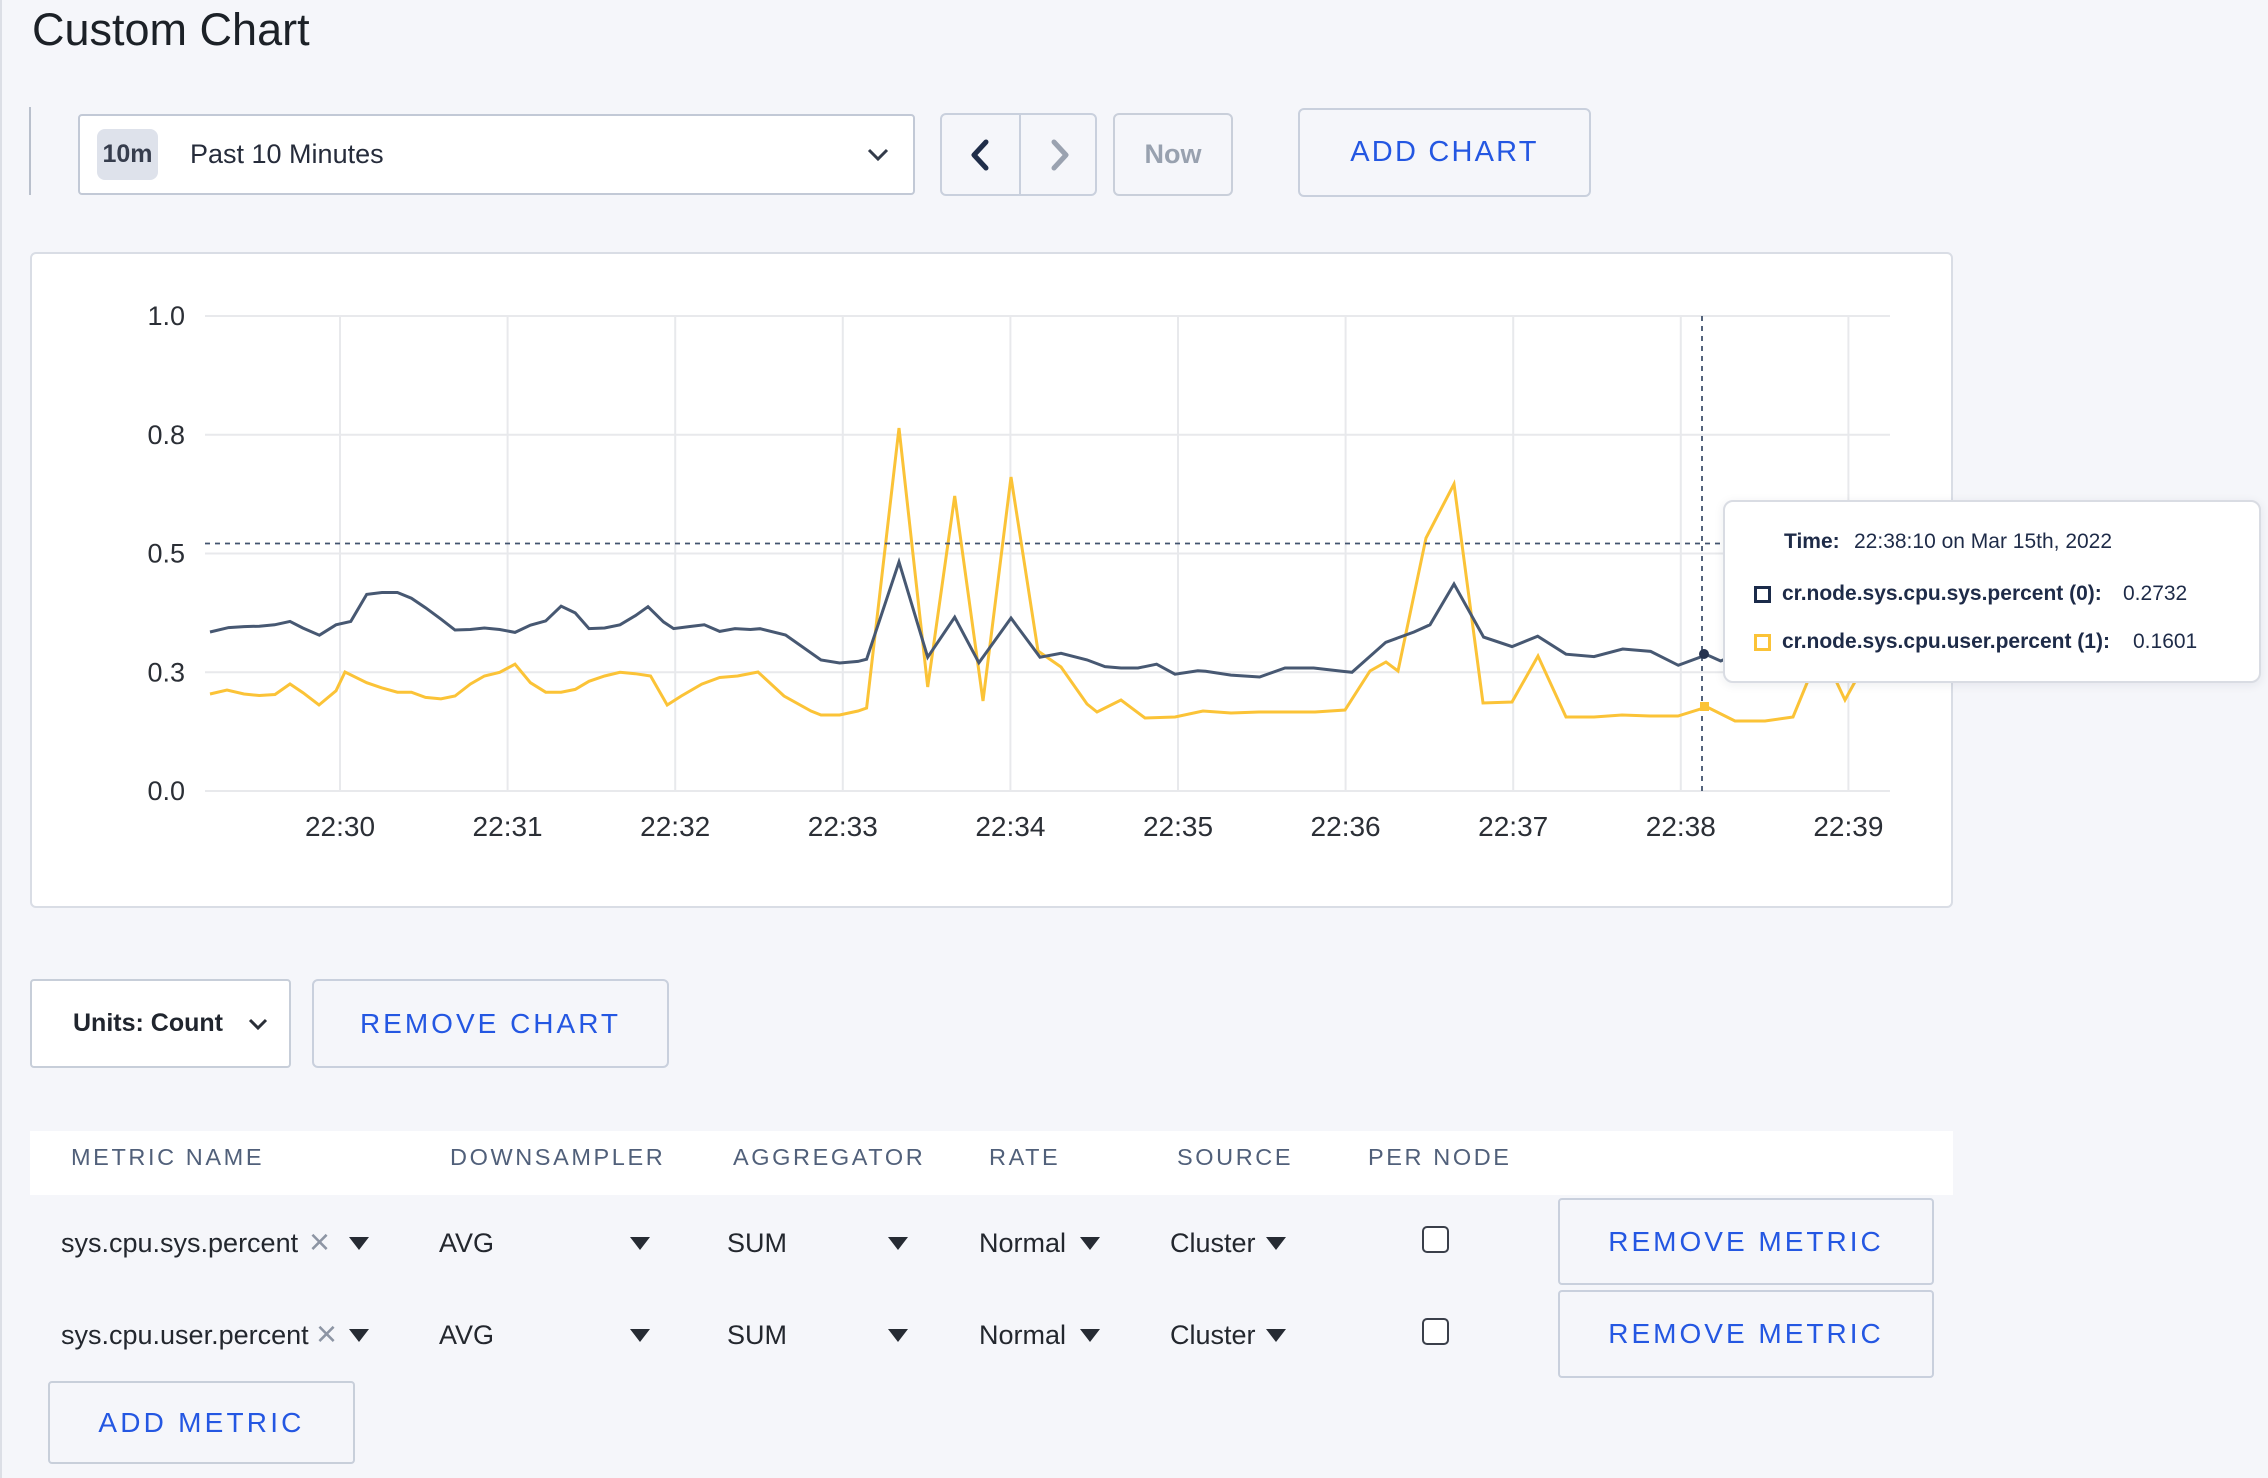 Image resolution: width=2268 pixels, height=1478 pixels. What do you see at coordinates (843, 826) in the screenshot?
I see `svg-text: 22:33` at bounding box center [843, 826].